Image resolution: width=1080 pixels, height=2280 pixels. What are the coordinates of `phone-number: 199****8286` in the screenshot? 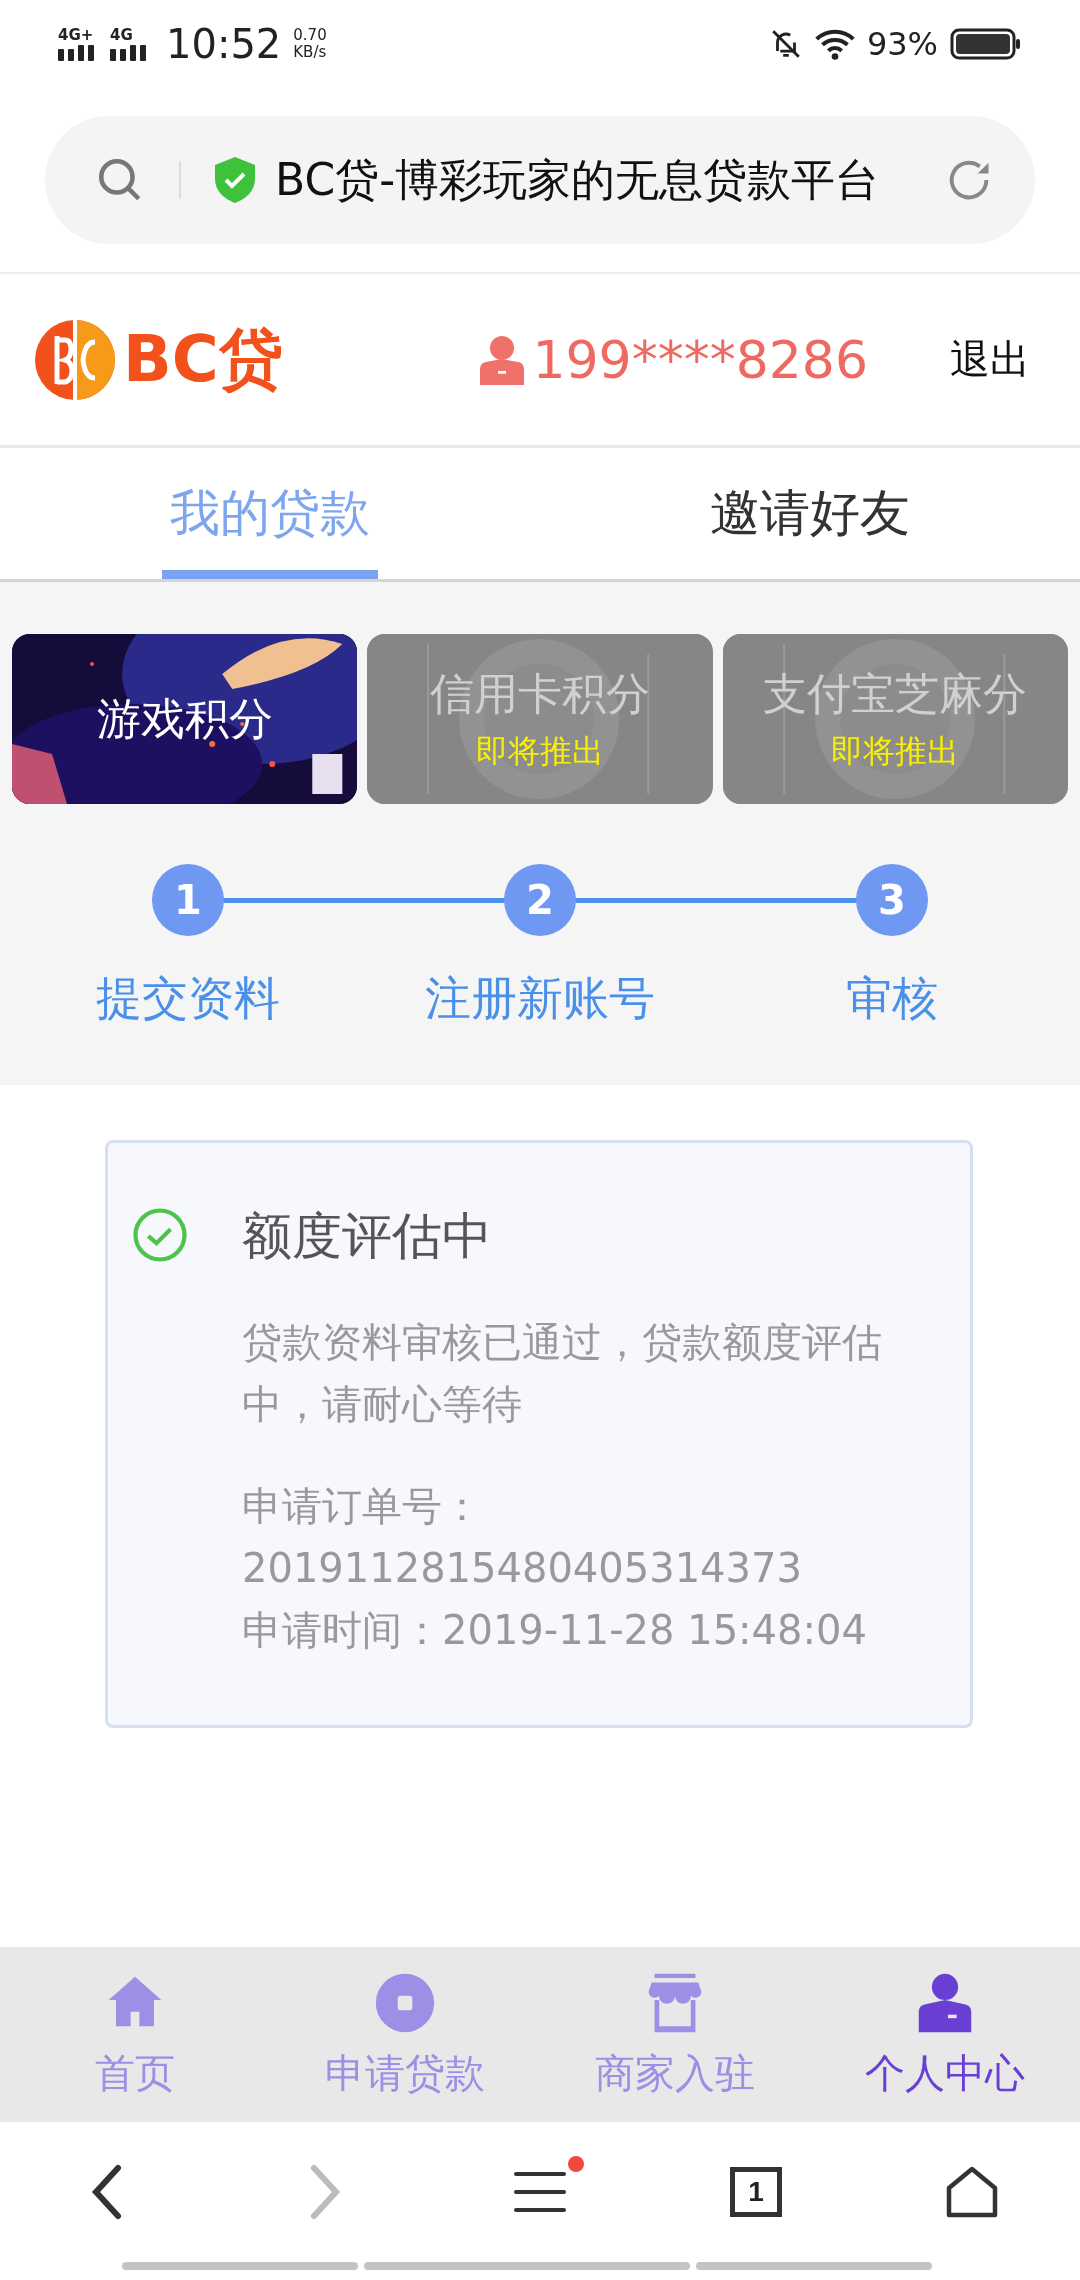 It's located at (700, 359).